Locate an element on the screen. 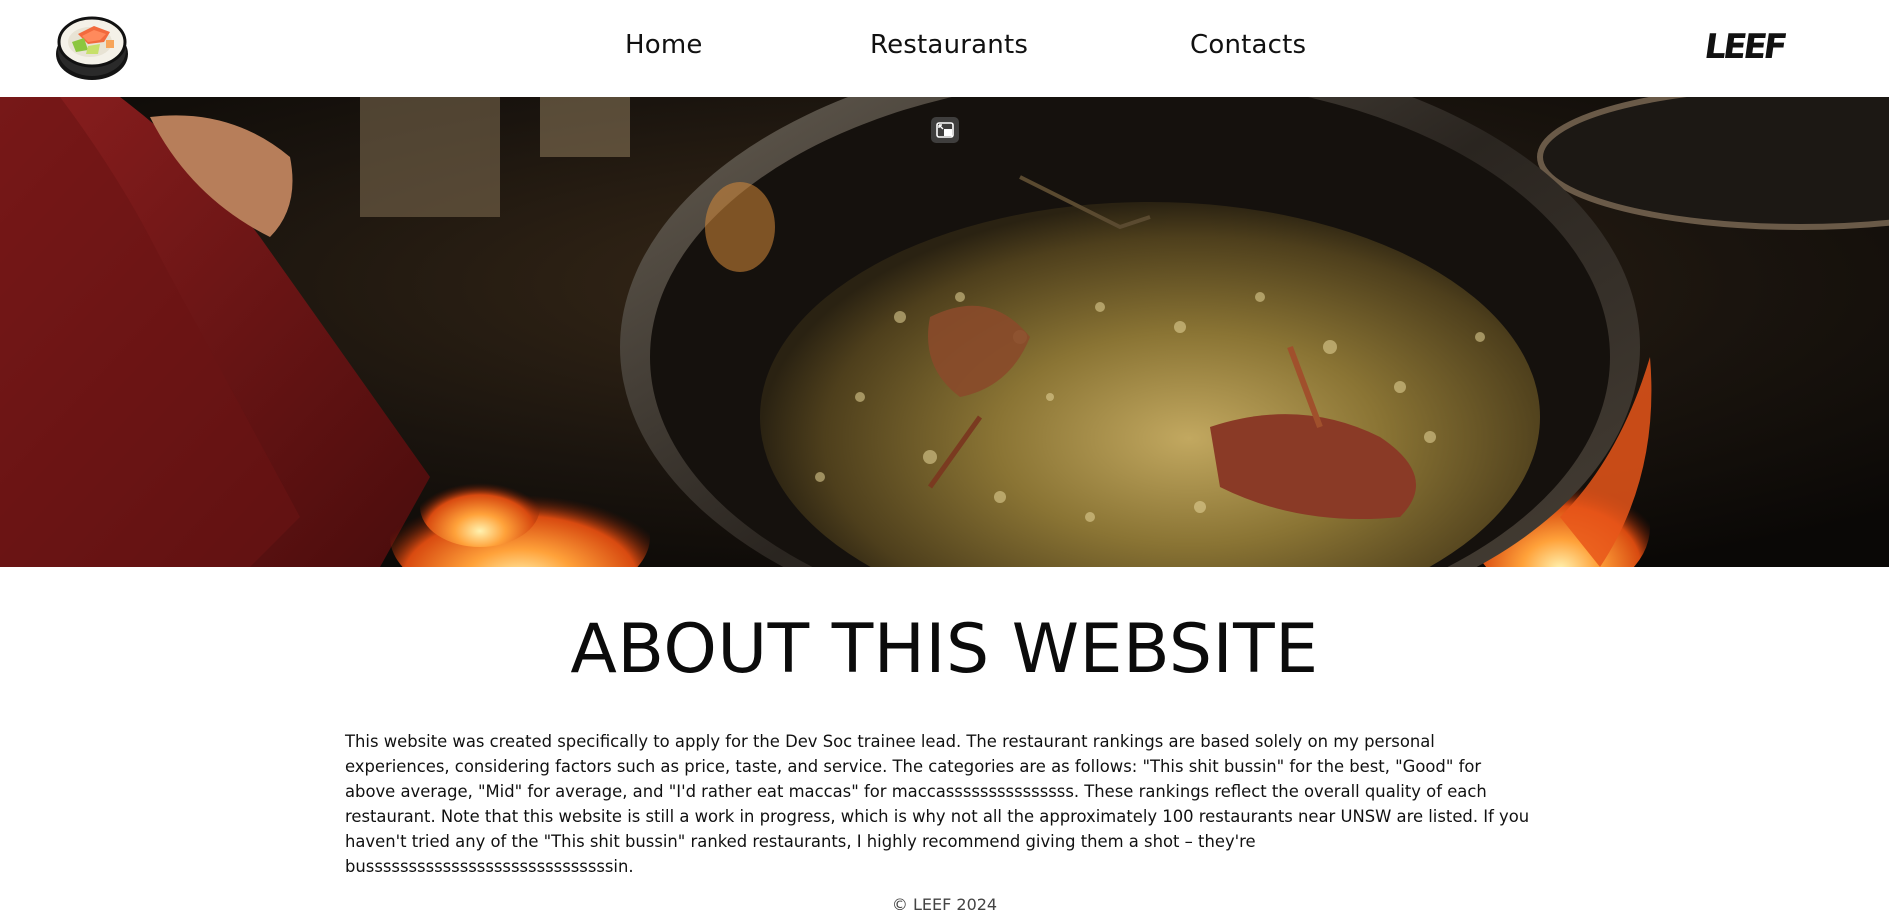 This screenshot has width=1889, height=915. main-nav: Home Restaurants Contacts is located at coordinates (944, 48).